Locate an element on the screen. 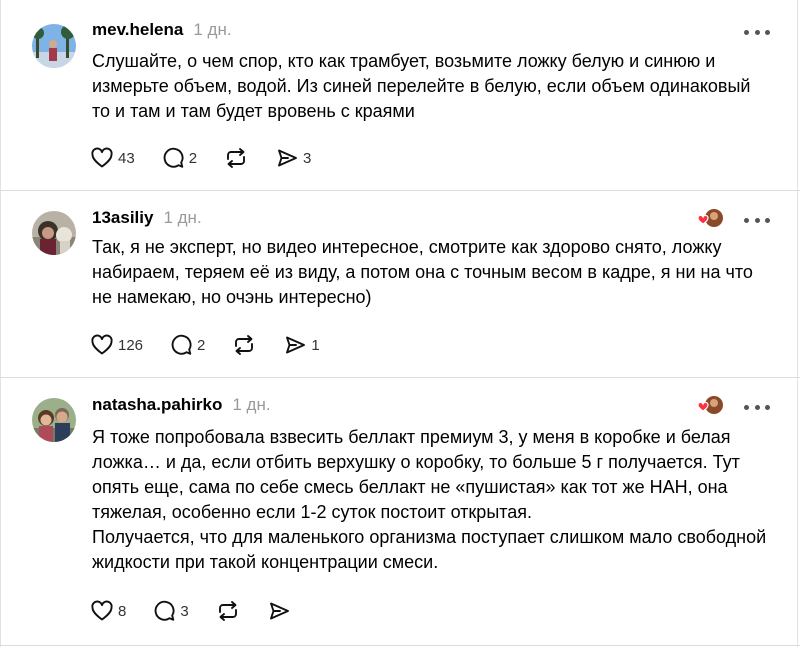 The image size is (800, 647). reply-button: 3 is located at coordinates (170, 611).